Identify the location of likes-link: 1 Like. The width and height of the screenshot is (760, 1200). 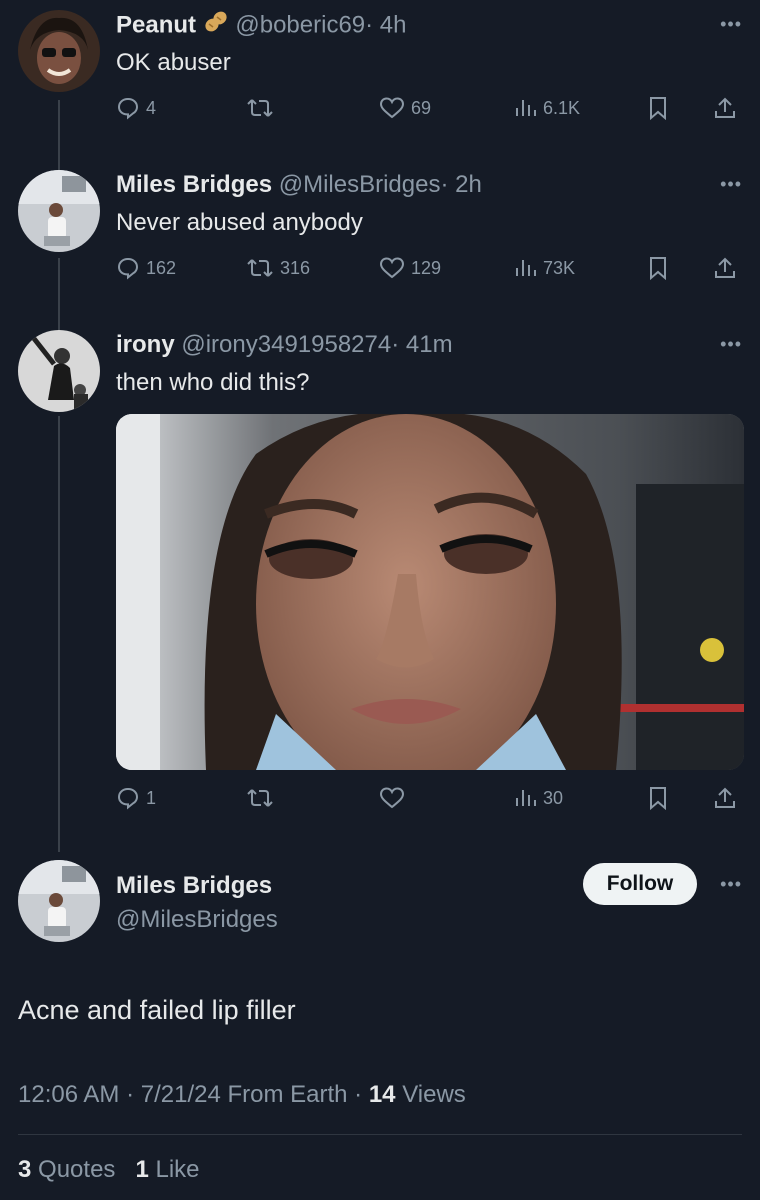
(167, 1169).